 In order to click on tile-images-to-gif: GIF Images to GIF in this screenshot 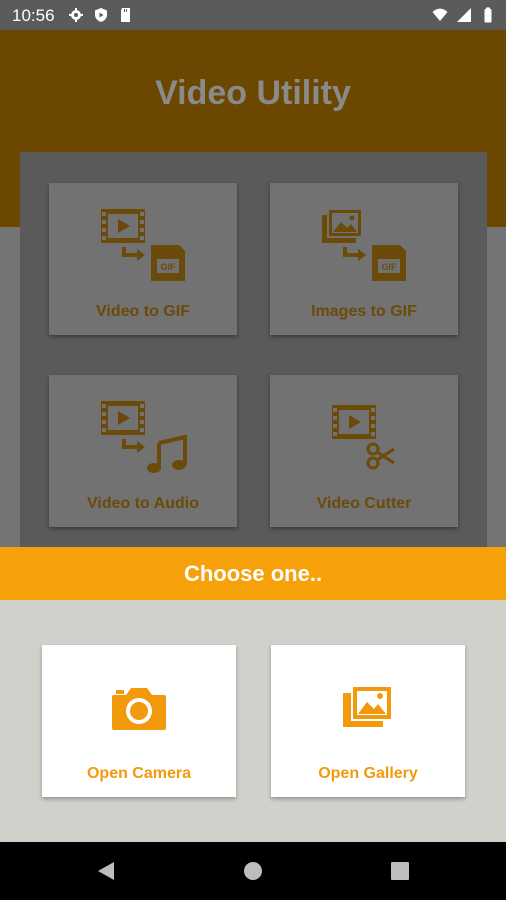, I will do `click(364, 259)`.